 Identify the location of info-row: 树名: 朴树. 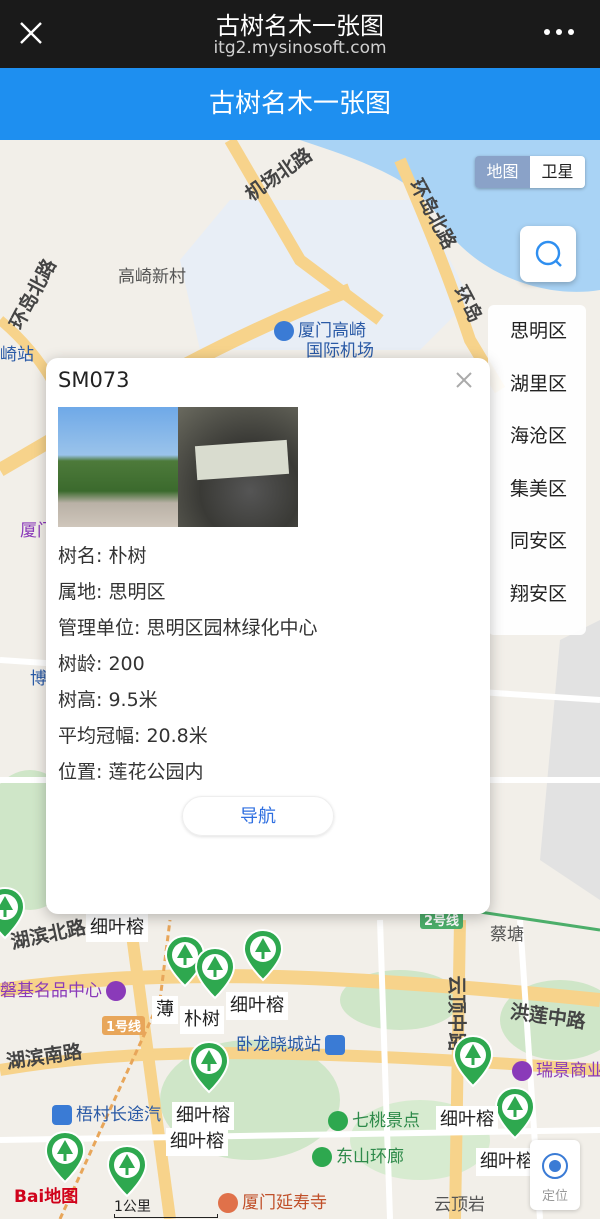
(102, 556).